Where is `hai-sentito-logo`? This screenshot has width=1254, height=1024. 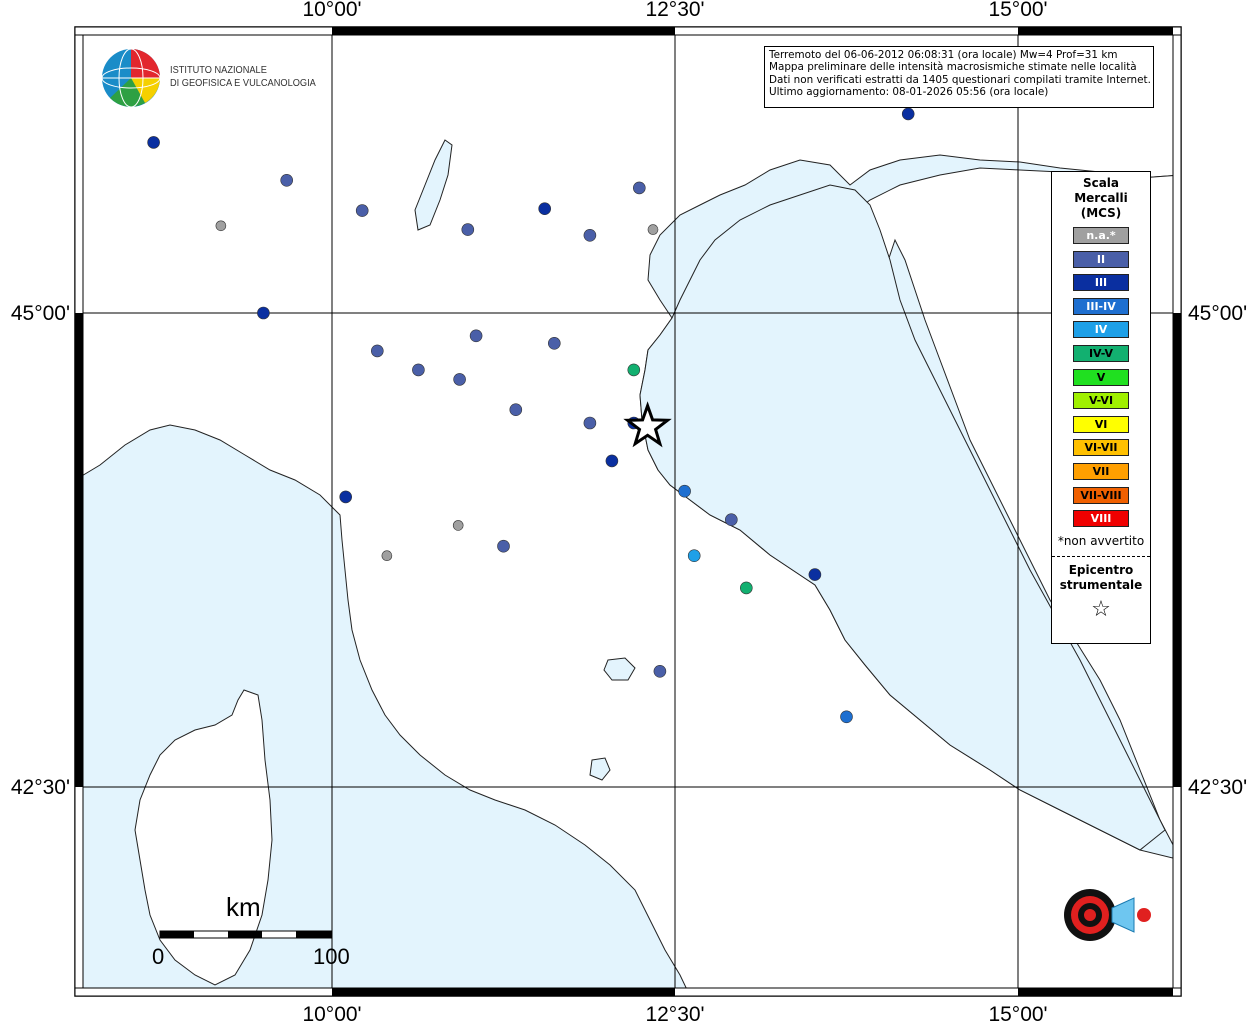
hai-sentito-logo is located at coordinates (1095, 920).